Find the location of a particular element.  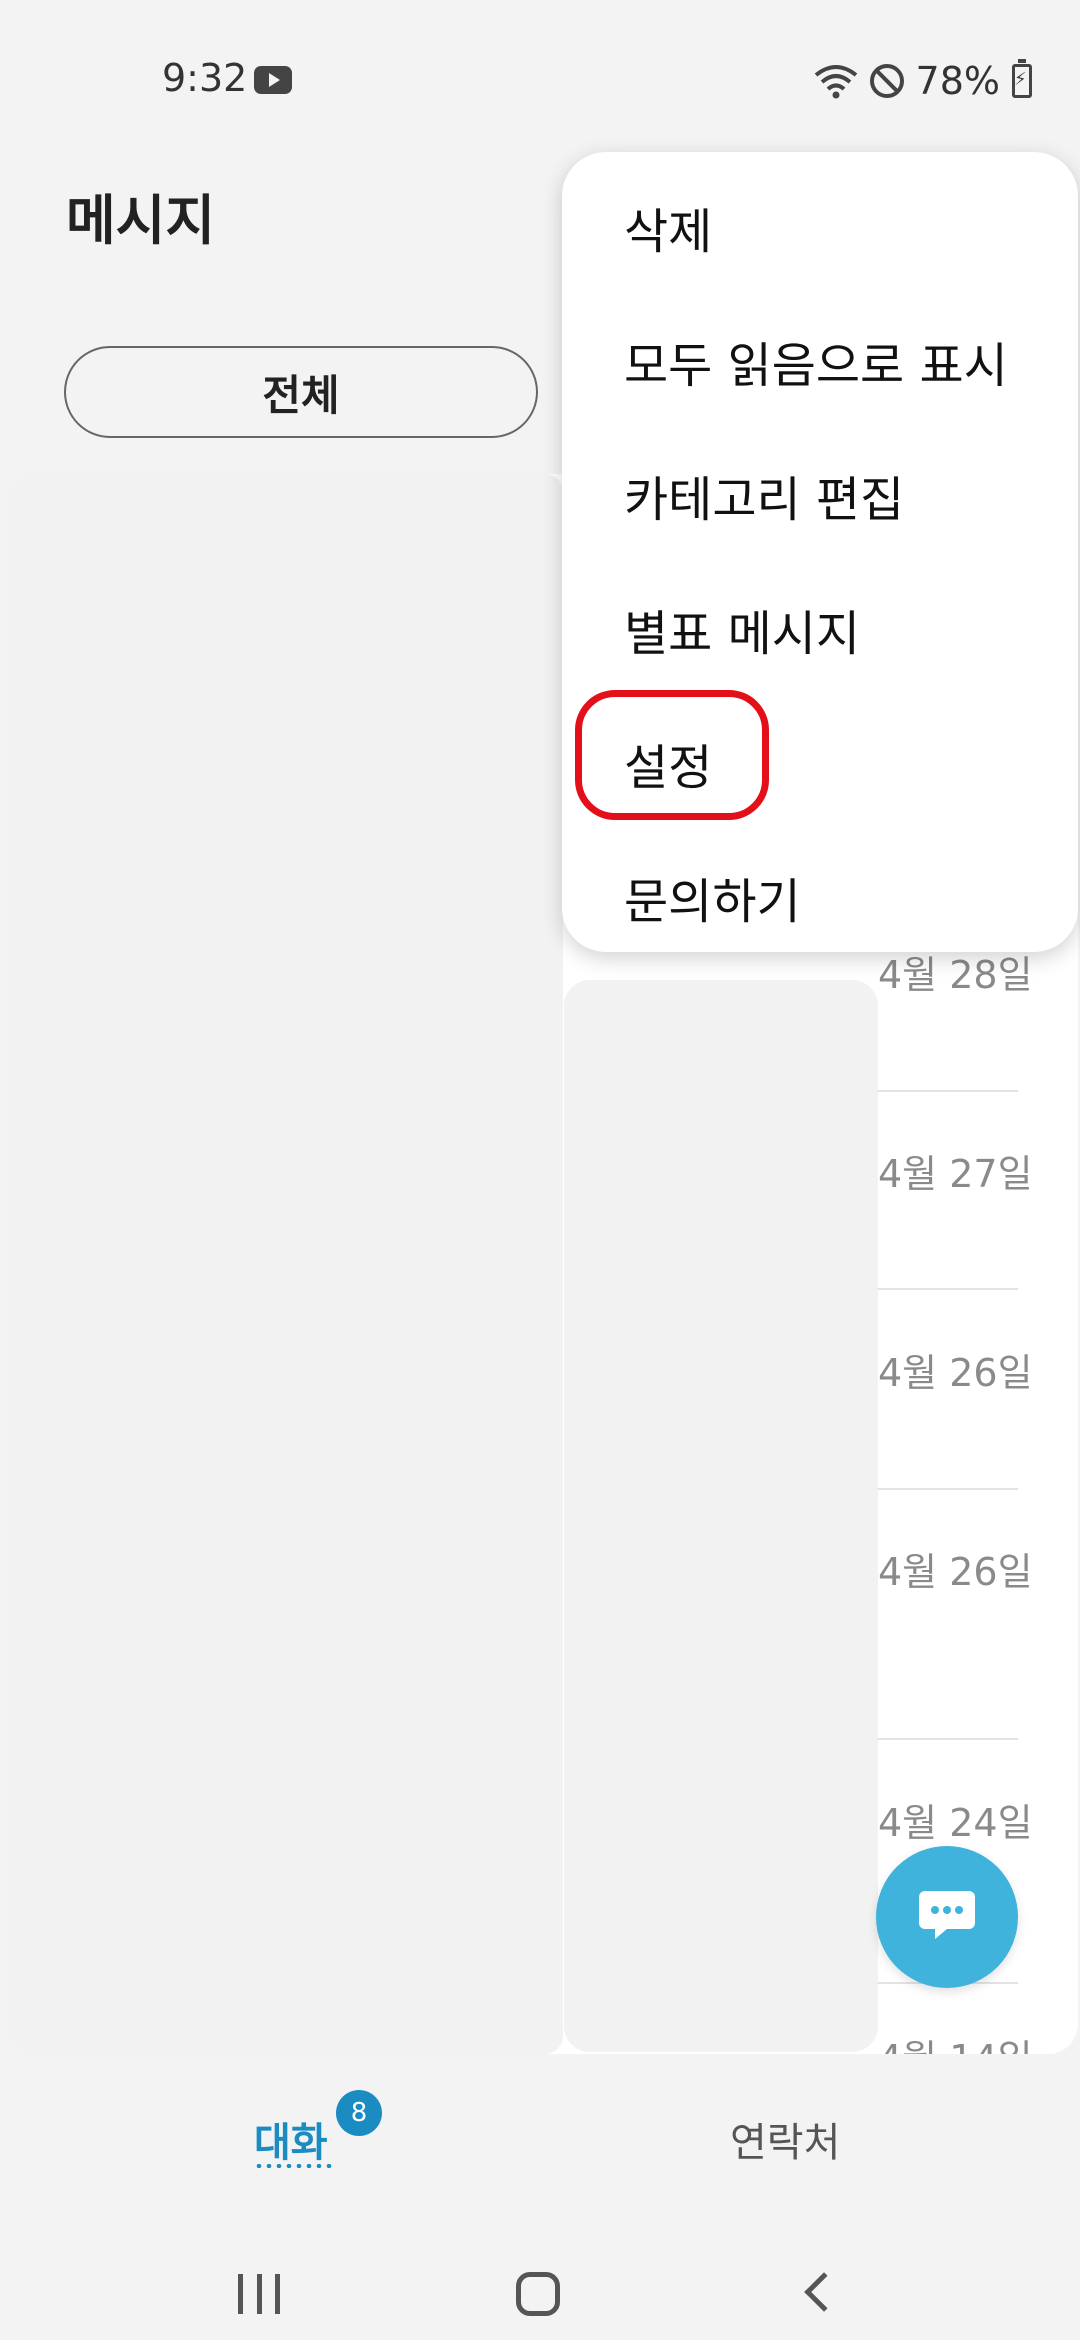

tab-contacts: 연락처 is located at coordinates (785, 2139).